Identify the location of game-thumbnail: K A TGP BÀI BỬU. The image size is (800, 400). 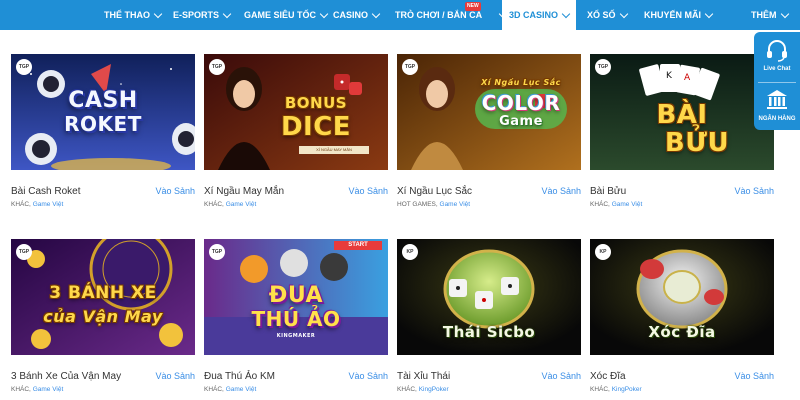
(682, 112).